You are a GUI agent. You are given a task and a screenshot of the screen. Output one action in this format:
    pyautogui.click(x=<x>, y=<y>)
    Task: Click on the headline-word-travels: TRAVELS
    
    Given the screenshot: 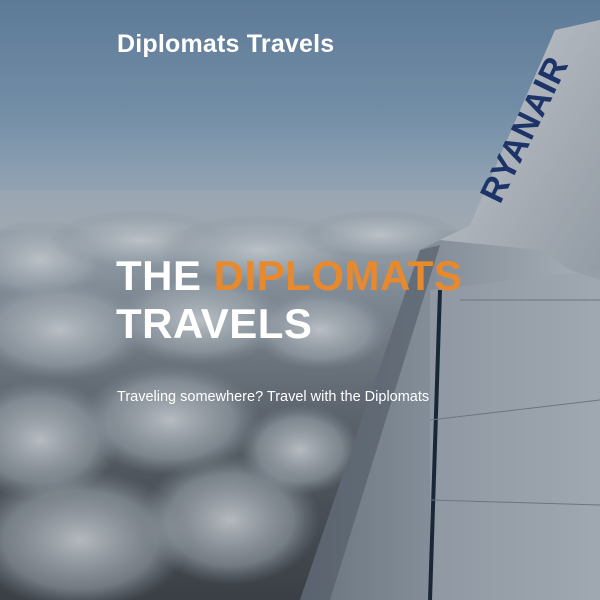 What is the action you would take?
    pyautogui.click(x=214, y=323)
    